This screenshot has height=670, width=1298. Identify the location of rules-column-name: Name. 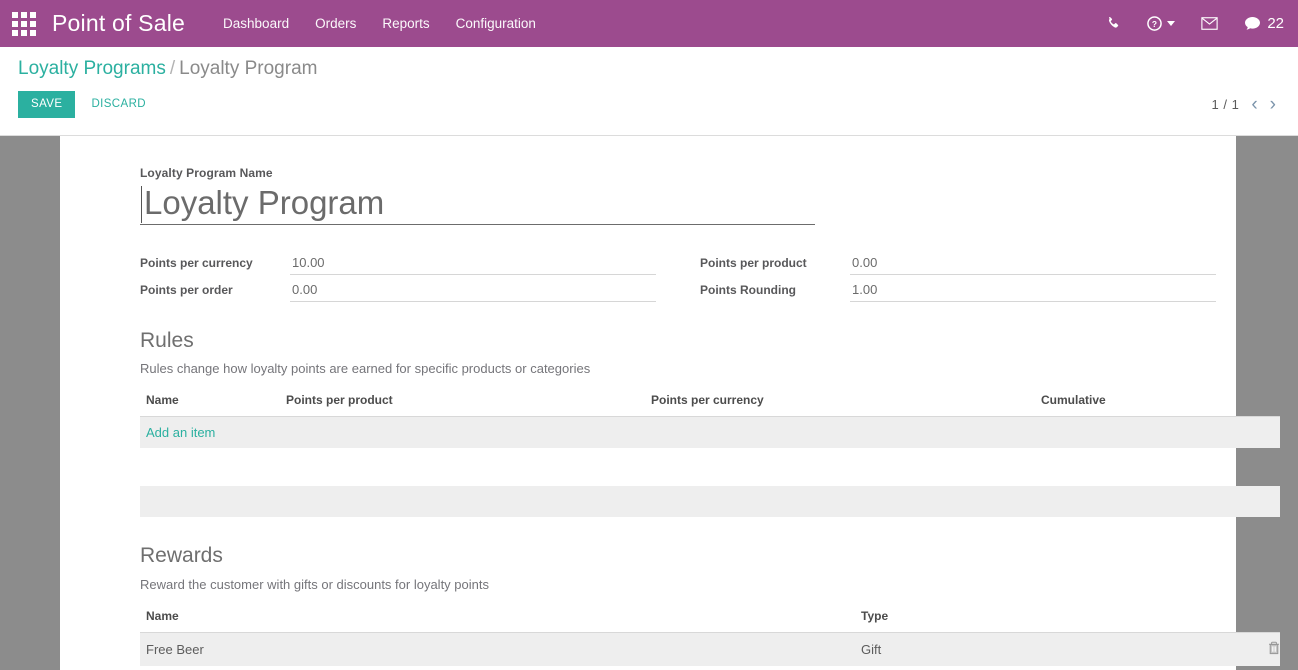
(210, 405).